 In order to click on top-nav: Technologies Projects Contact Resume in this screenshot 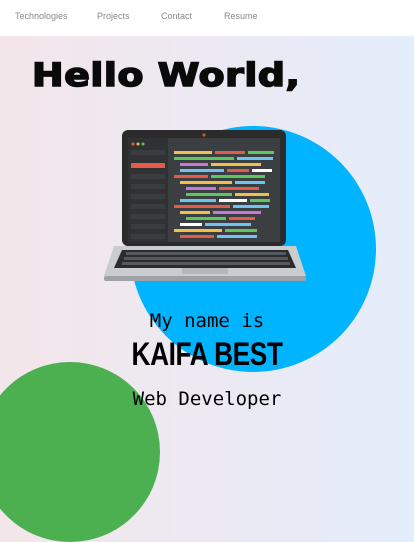, I will do `click(207, 18)`.